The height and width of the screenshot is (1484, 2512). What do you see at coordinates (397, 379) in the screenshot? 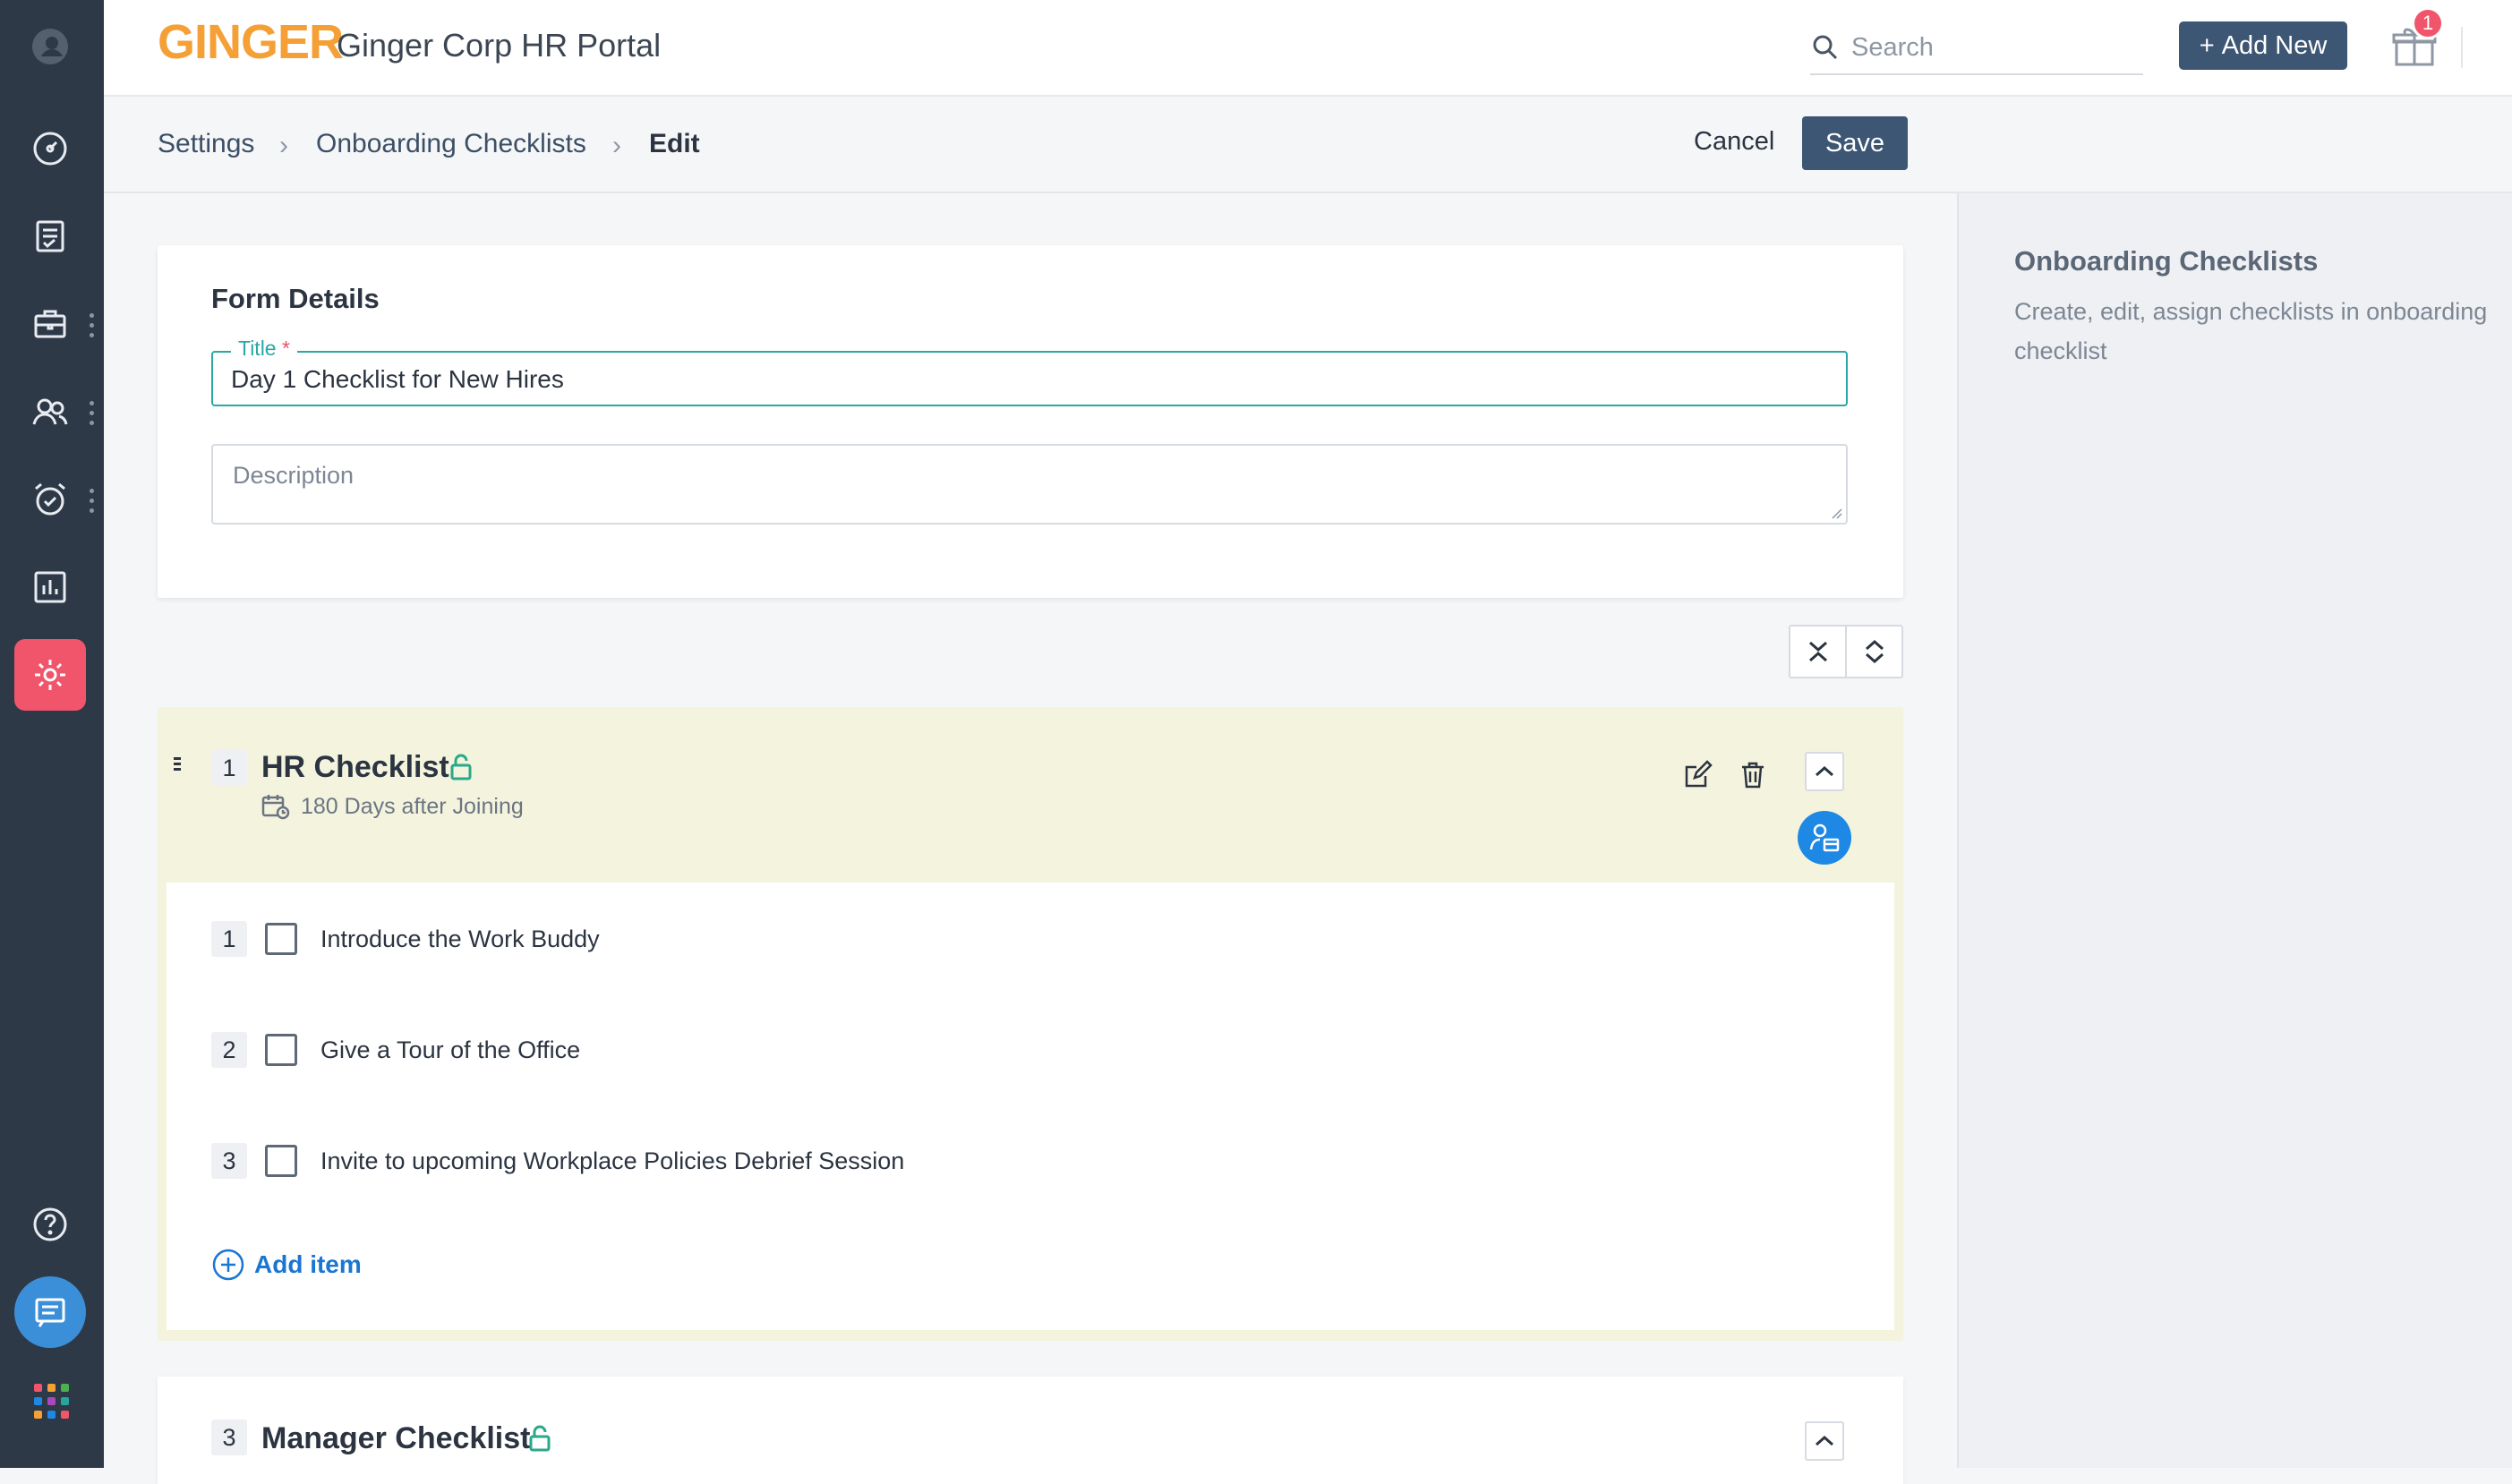
I see `title-input: Day 1 Checklist for New Hires` at bounding box center [397, 379].